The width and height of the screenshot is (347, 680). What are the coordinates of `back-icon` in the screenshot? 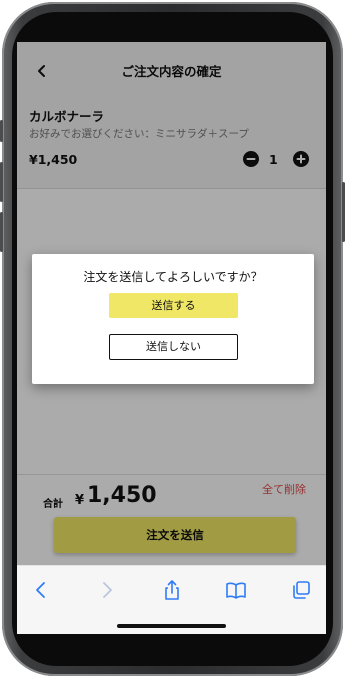 It's located at (41, 590).